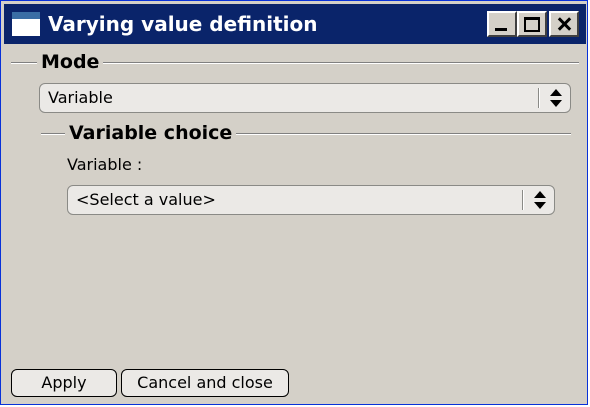  I want to click on variable-field-label: Variable :, so click(105, 164).